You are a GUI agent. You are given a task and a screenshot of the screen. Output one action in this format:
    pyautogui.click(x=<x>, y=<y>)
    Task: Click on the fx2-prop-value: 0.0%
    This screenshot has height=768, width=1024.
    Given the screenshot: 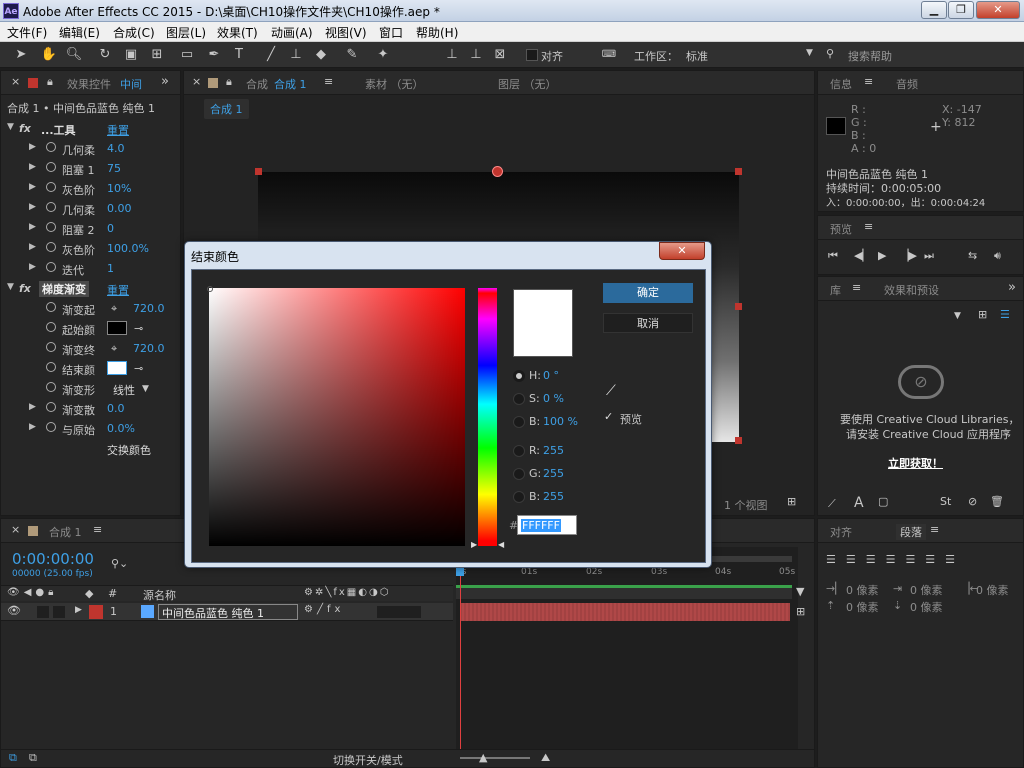 What is the action you would take?
    pyautogui.click(x=121, y=428)
    